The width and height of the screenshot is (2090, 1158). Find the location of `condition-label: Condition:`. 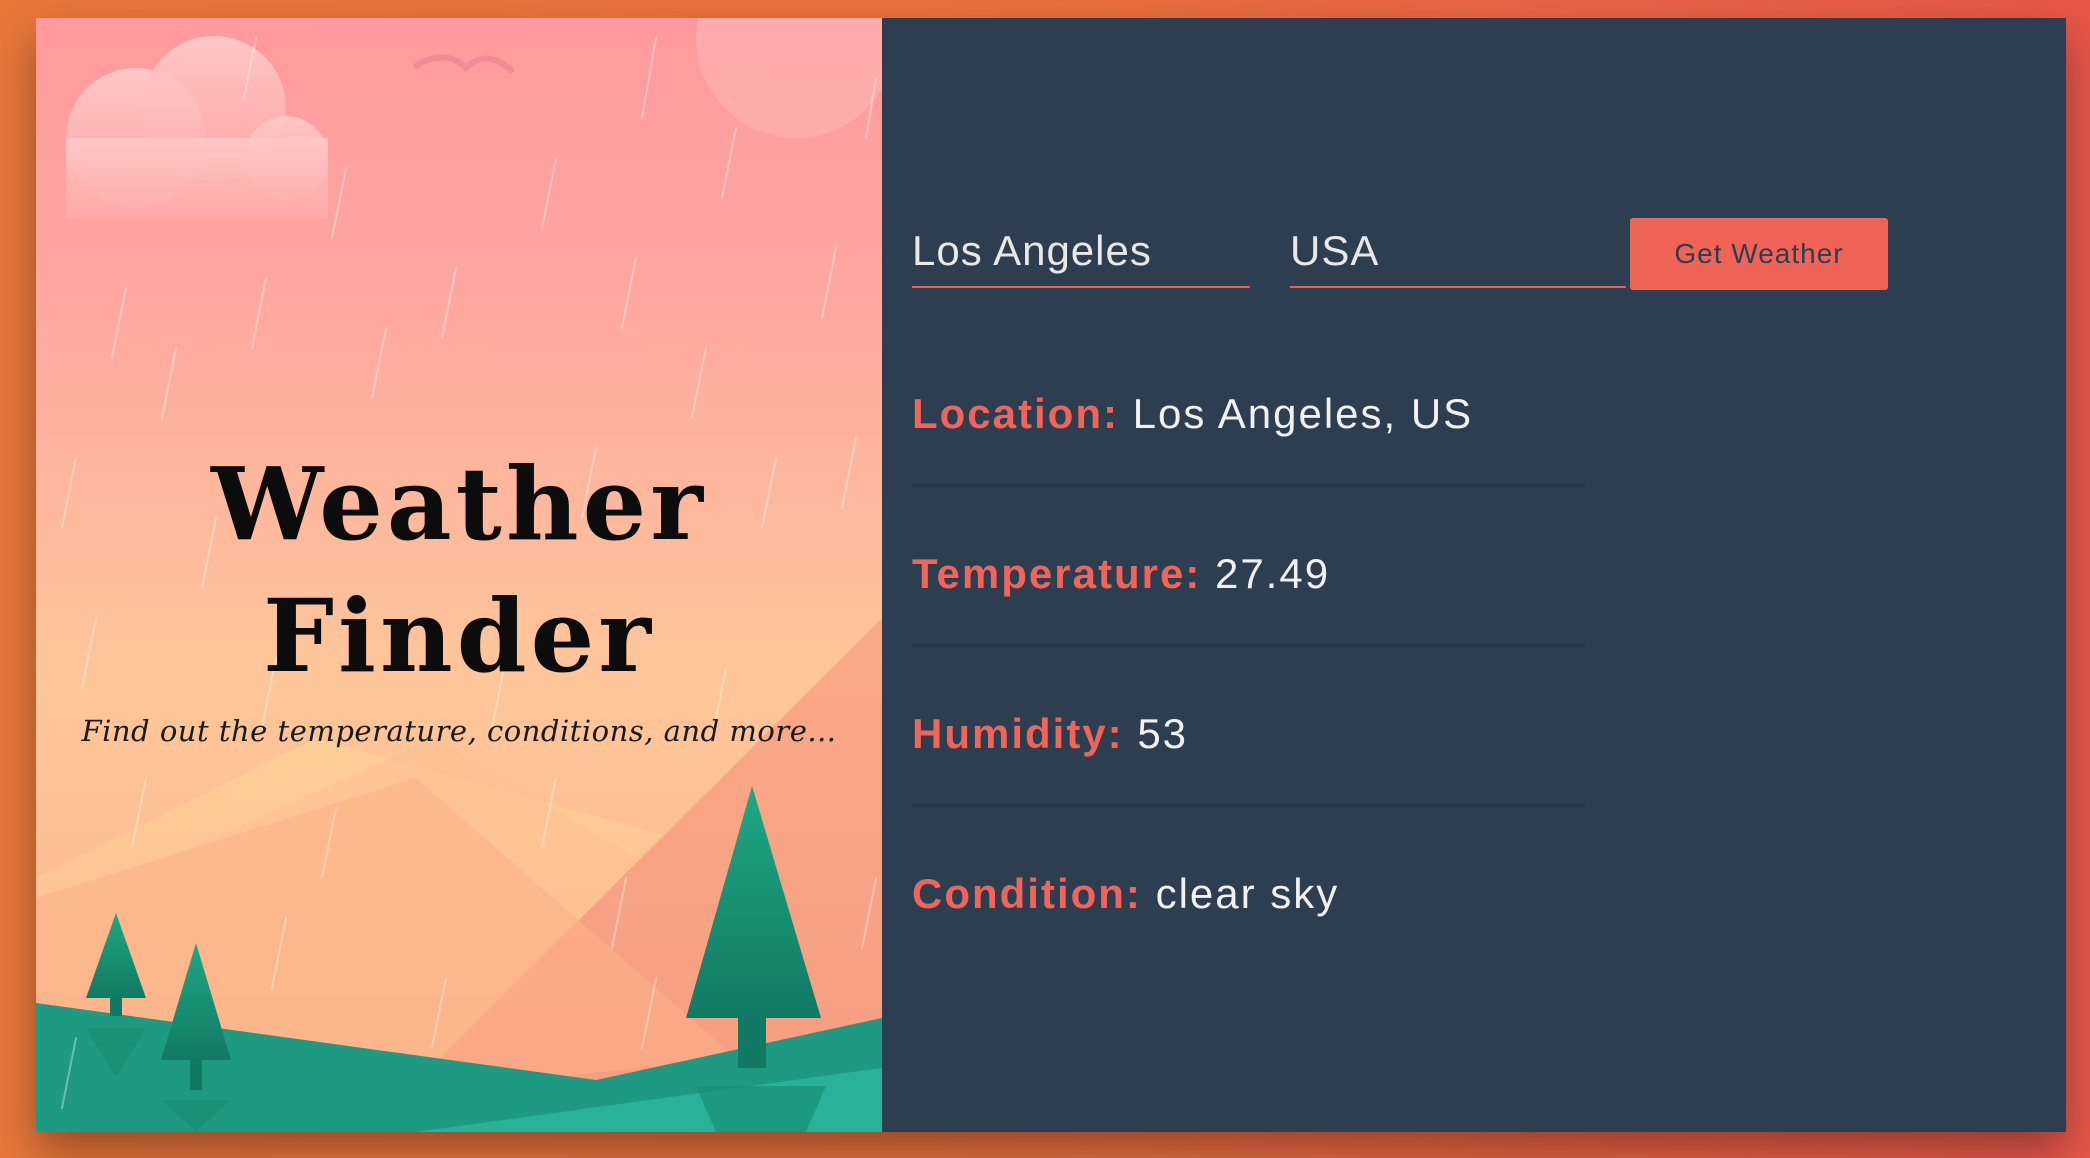

condition-label: Condition: is located at coordinates (1027, 893).